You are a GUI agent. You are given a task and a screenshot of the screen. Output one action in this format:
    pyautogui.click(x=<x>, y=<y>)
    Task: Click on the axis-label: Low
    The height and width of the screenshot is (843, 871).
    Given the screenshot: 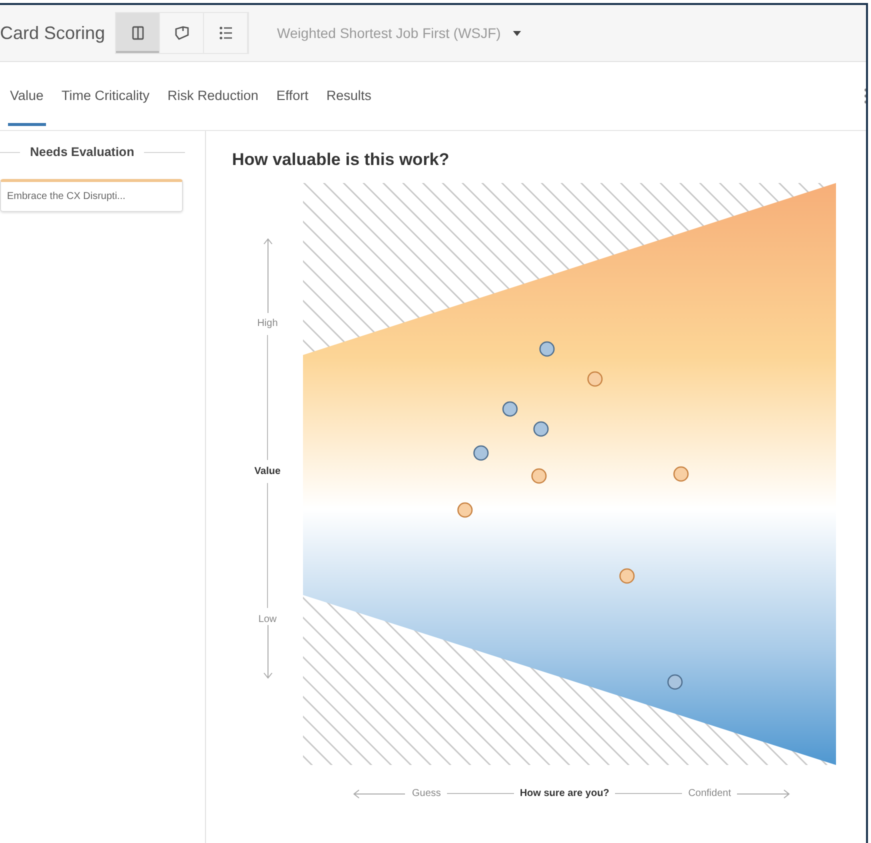 What is the action you would take?
    pyautogui.click(x=267, y=619)
    